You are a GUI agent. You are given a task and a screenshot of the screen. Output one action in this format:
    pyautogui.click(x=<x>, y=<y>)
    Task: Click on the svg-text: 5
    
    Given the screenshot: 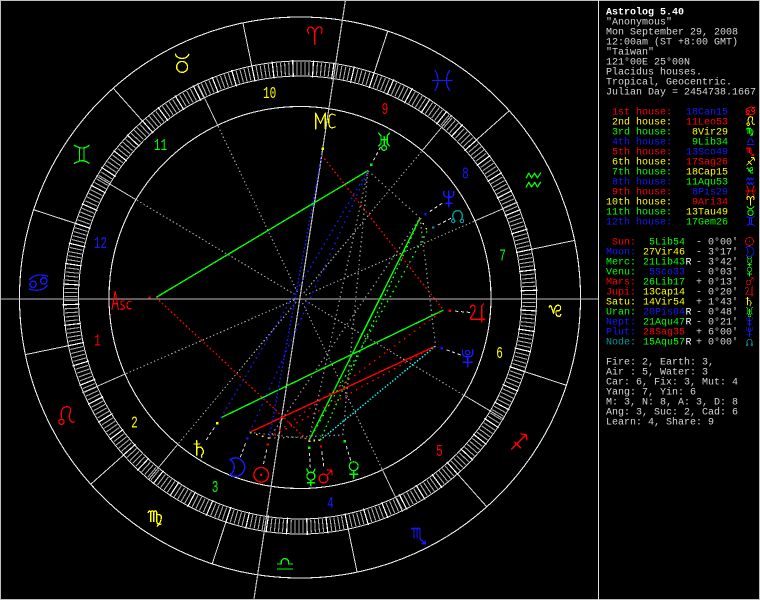 What is the action you would take?
    pyautogui.click(x=439, y=452)
    